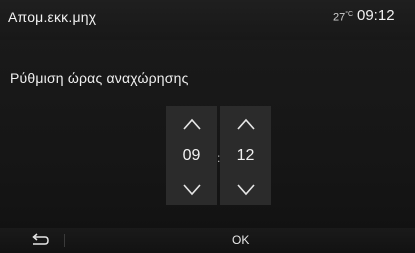 The height and width of the screenshot is (253, 415). I want to click on ok-button: OK, so click(240, 240).